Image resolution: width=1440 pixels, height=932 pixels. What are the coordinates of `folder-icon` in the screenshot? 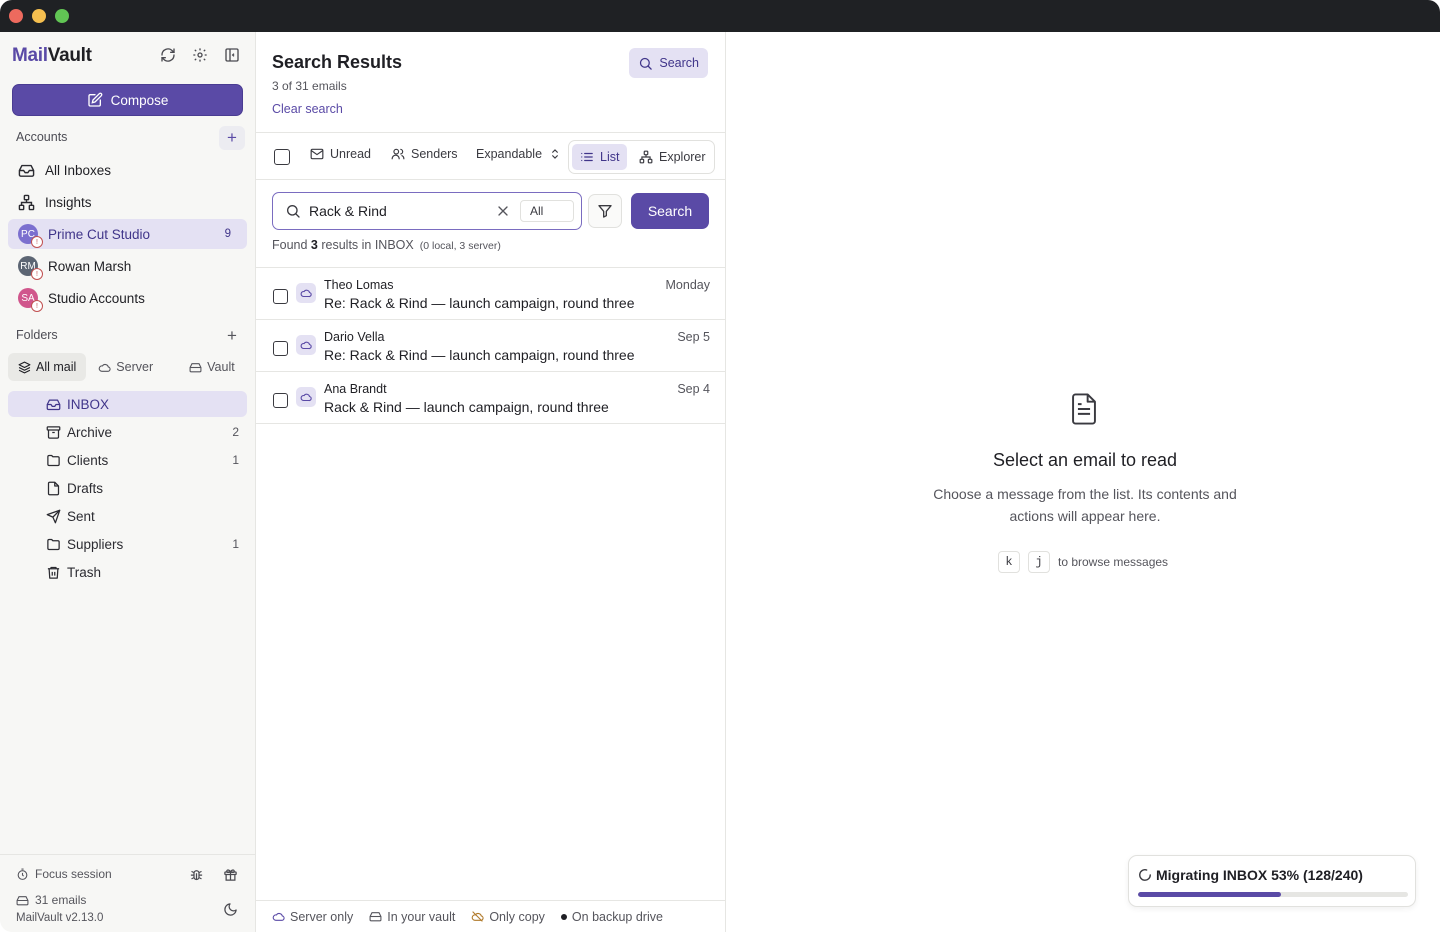 It's located at (53, 544).